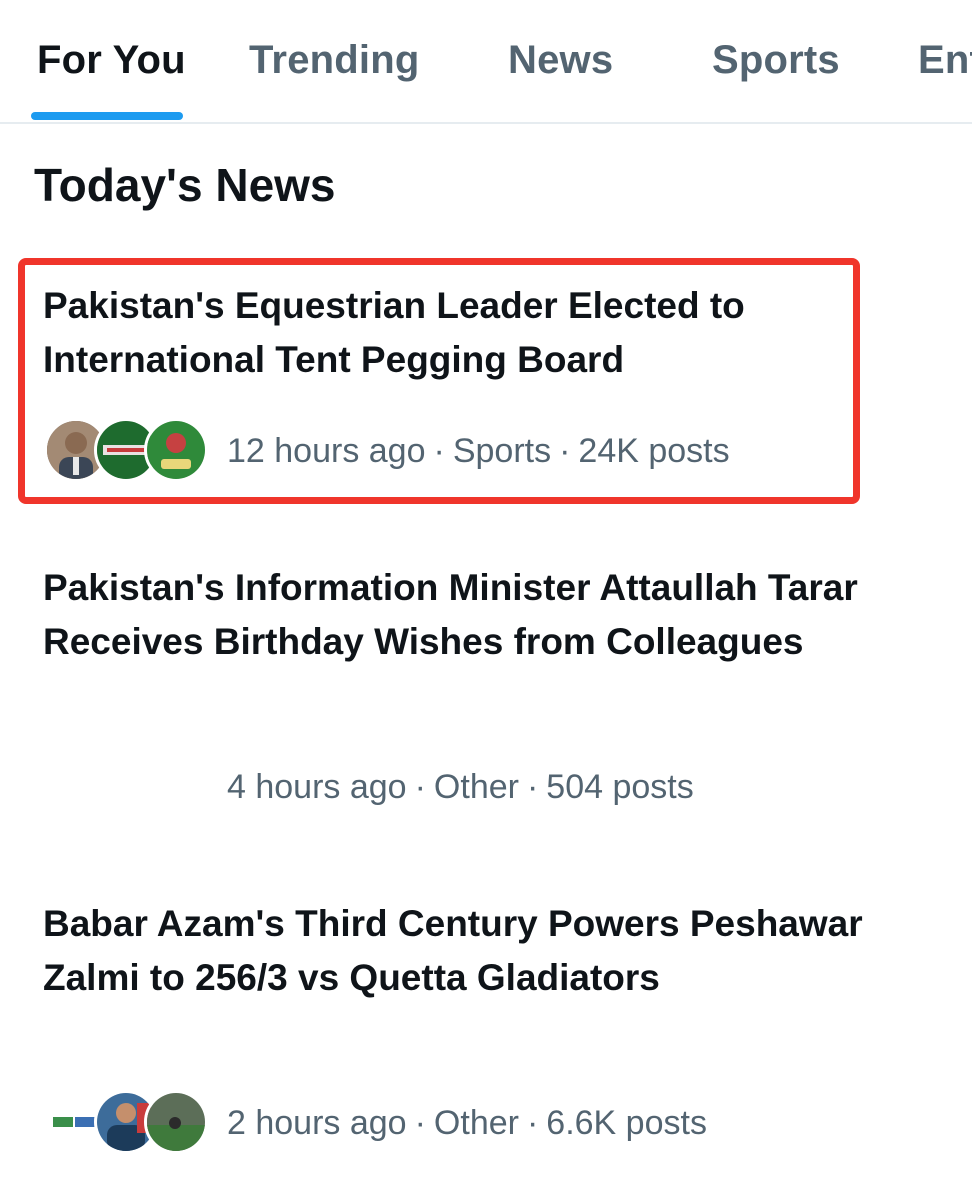 This screenshot has width=972, height=1200. I want to click on news-category: Sports, so click(502, 451).